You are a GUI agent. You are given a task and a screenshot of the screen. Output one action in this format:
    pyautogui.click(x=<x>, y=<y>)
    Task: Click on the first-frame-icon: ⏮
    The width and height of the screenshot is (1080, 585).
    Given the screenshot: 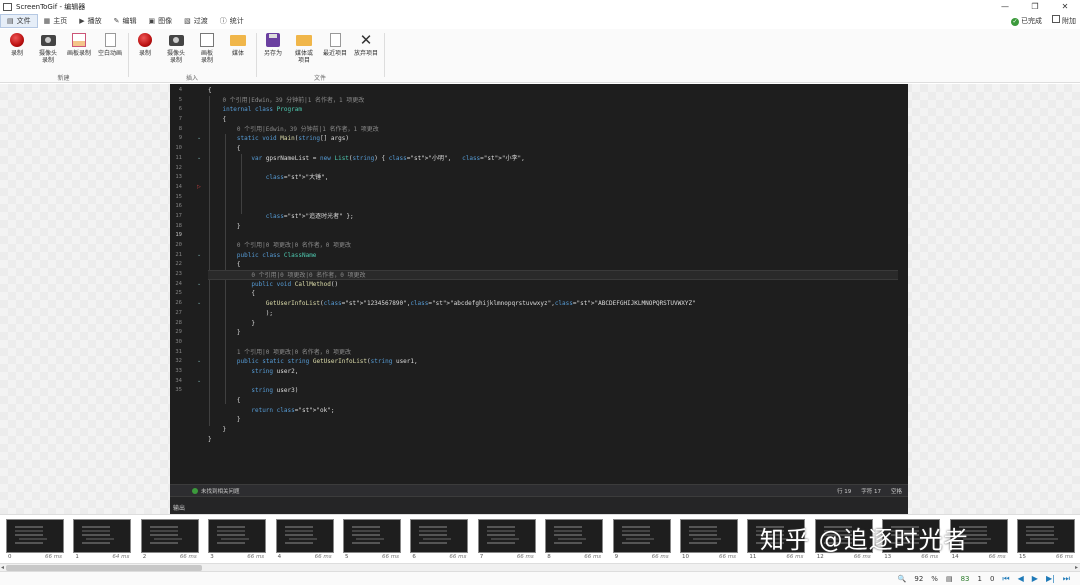 What is the action you would take?
    pyautogui.click(x=1005, y=579)
    